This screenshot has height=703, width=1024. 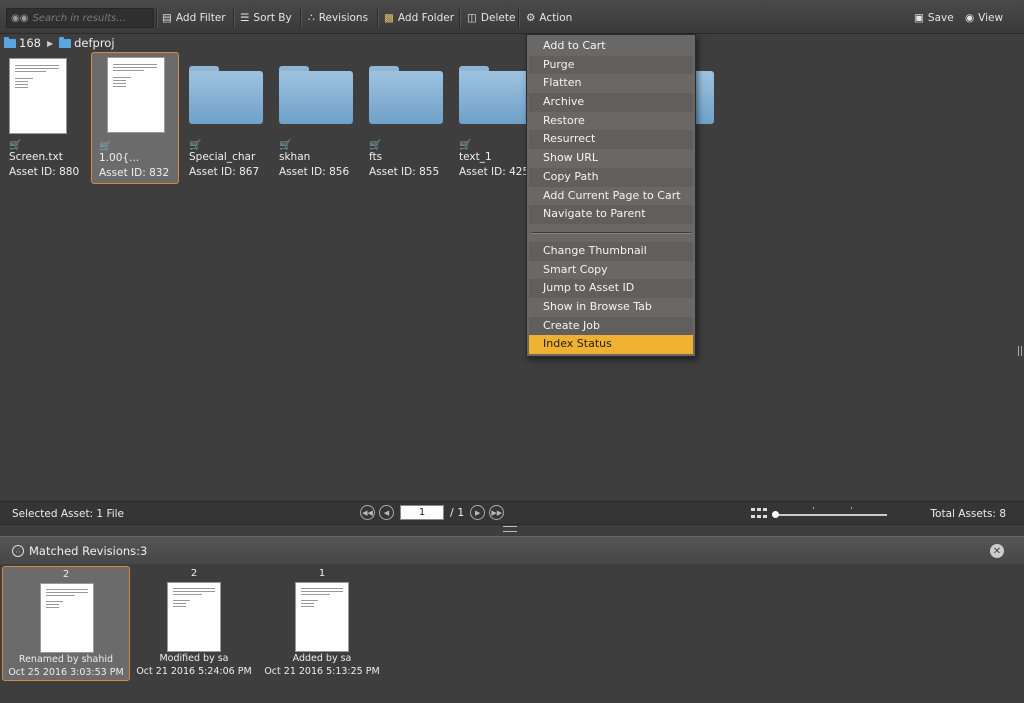 What do you see at coordinates (940, 18) in the screenshot?
I see `save-label: Save` at bounding box center [940, 18].